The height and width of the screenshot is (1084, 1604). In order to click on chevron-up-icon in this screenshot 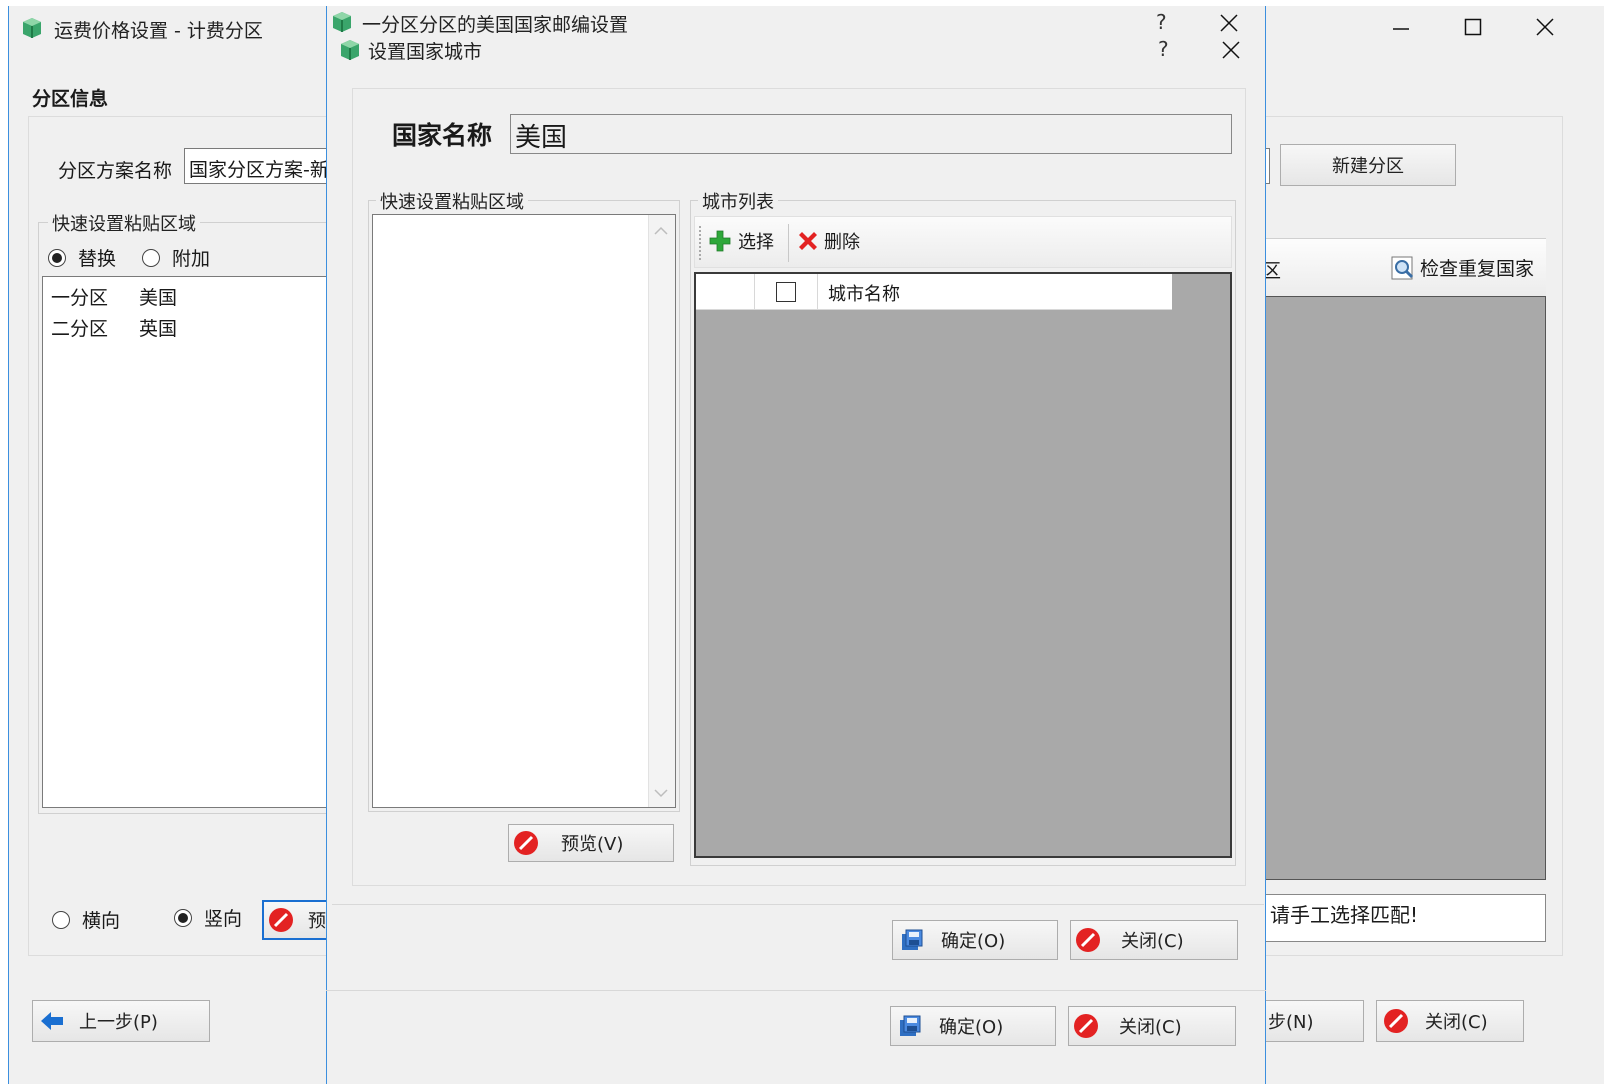, I will do `click(661, 231)`.